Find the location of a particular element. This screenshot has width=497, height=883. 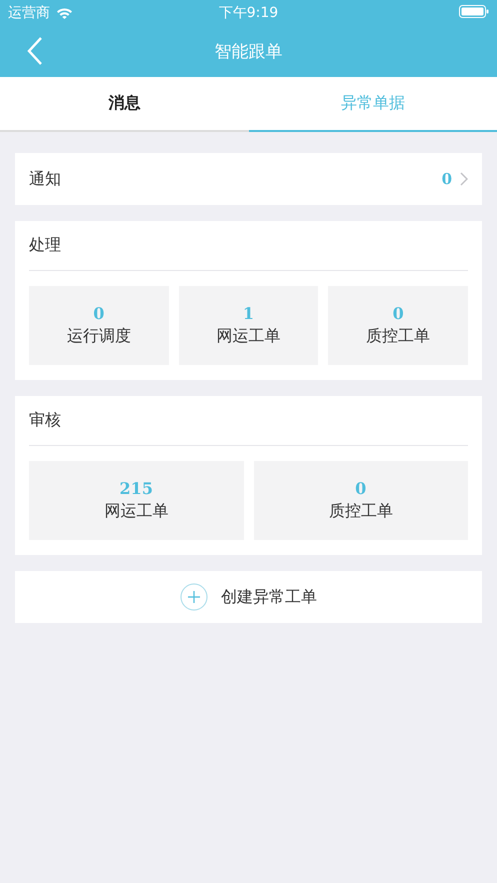

notice-row: 通知 0 is located at coordinates (248, 179).